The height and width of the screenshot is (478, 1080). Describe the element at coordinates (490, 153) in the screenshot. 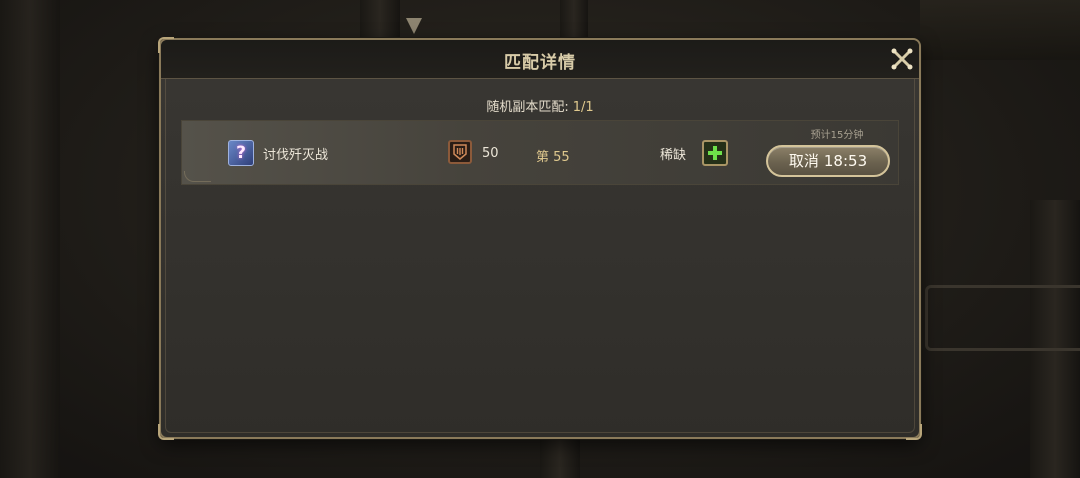

I see `level-value: 50` at that location.